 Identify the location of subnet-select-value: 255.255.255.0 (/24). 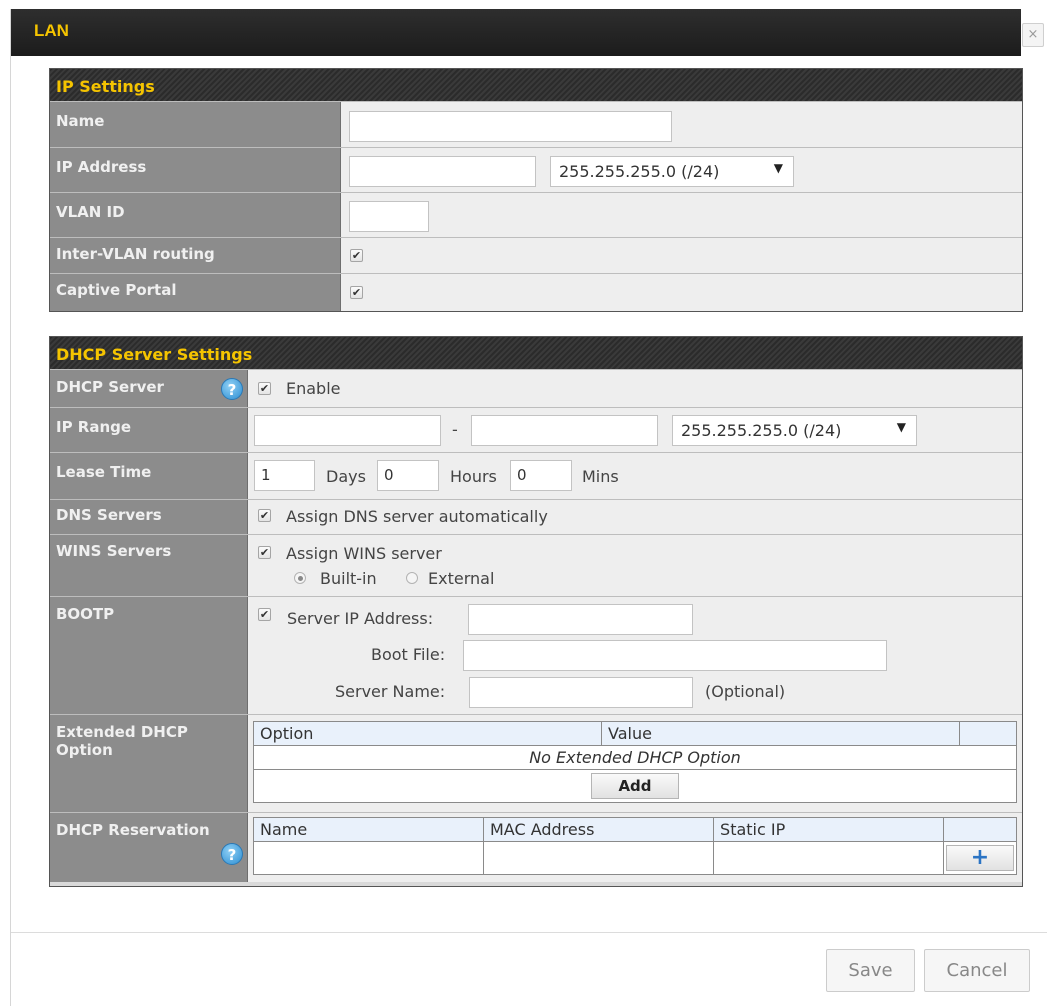
(639, 171).